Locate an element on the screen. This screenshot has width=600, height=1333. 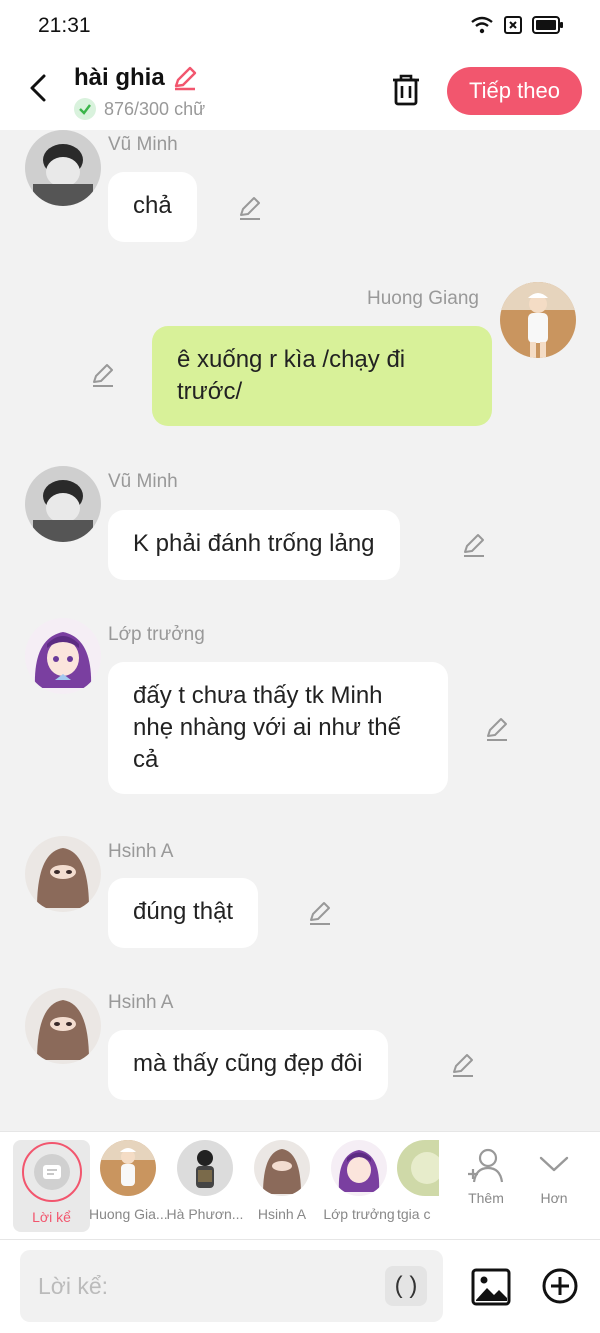
sender-name: Huong Giang is located at coordinates (423, 298).